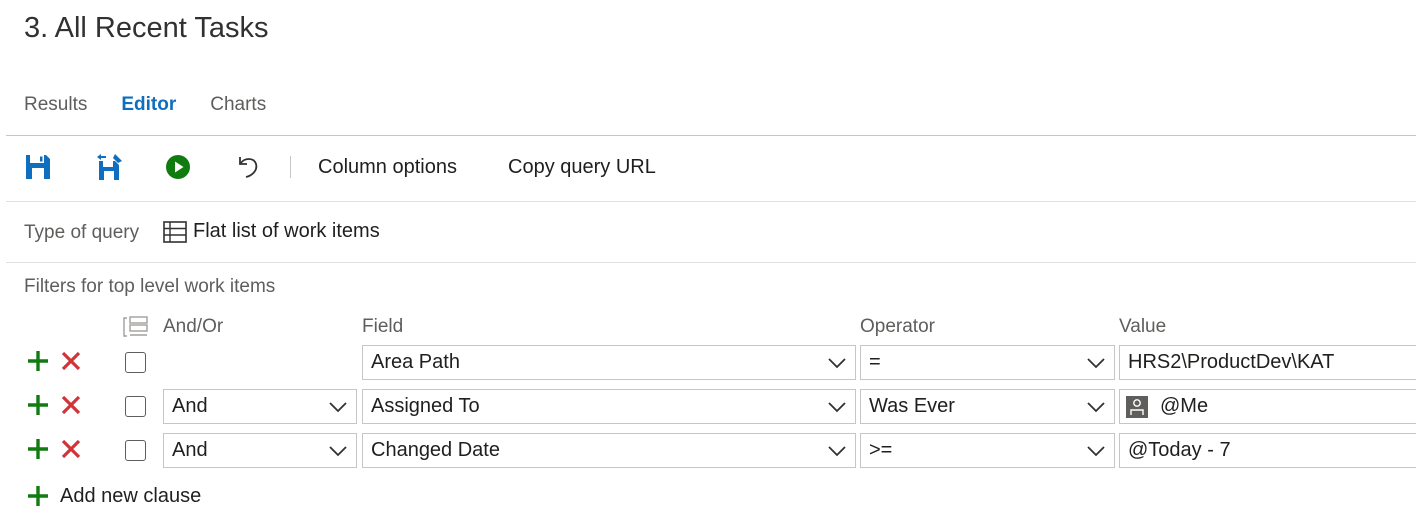  I want to click on add-new-clause-button: Add new clause, so click(113, 496).